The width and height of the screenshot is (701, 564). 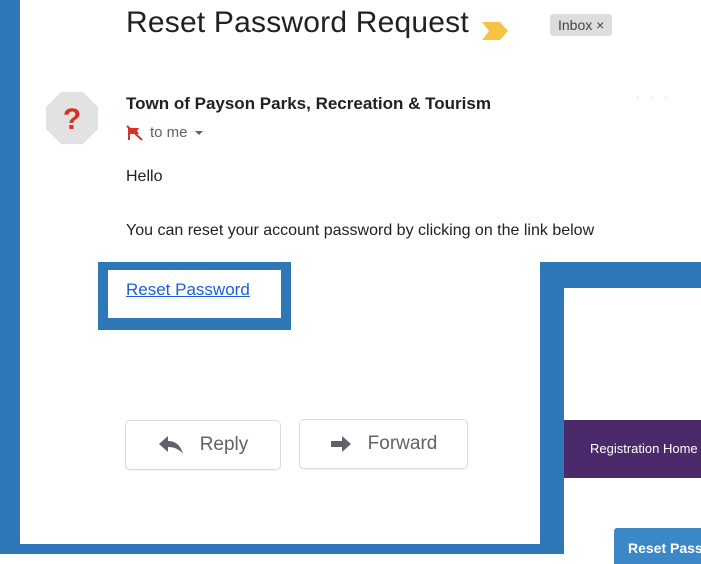 What do you see at coordinates (144, 176) in the screenshot?
I see `email-greeting: Hello` at bounding box center [144, 176].